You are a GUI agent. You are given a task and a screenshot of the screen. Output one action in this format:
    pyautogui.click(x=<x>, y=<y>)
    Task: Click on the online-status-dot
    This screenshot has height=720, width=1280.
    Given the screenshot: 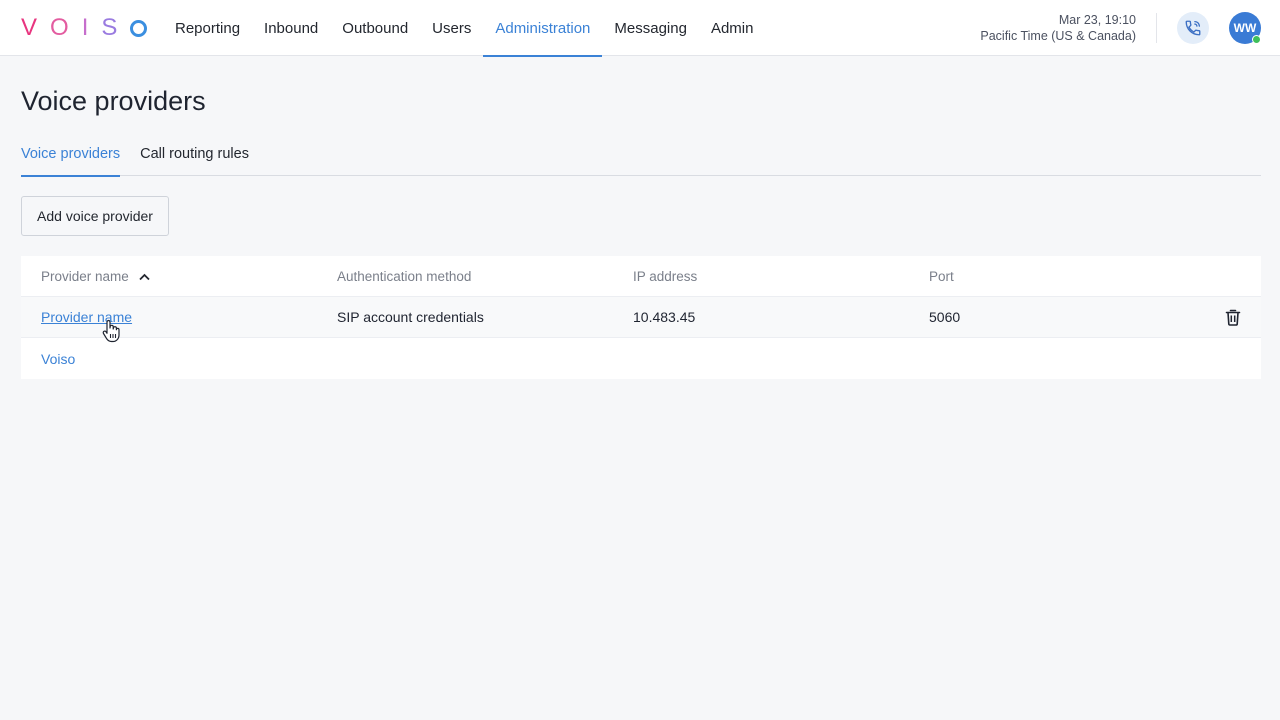 What is the action you would take?
    pyautogui.click(x=1256, y=39)
    